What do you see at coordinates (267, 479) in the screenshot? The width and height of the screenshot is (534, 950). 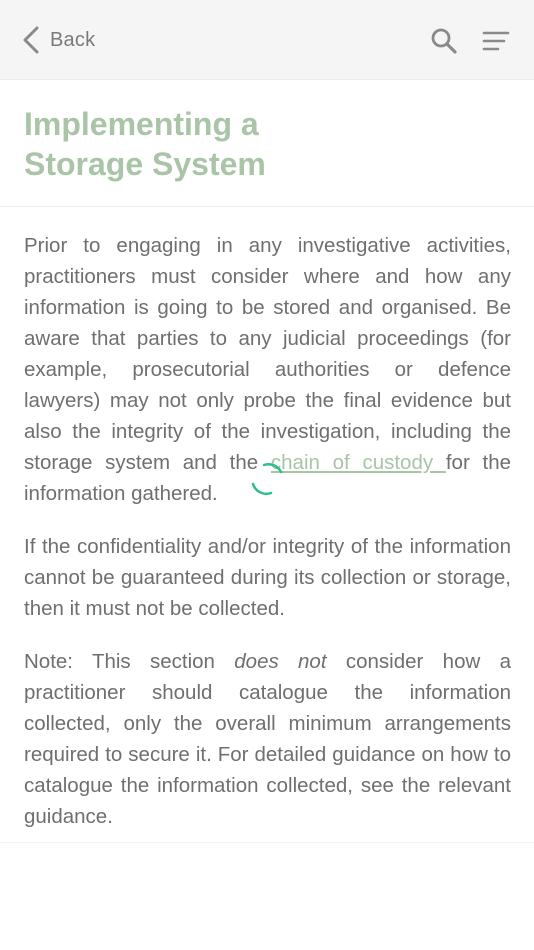 I see `loading-spinner-icon` at bounding box center [267, 479].